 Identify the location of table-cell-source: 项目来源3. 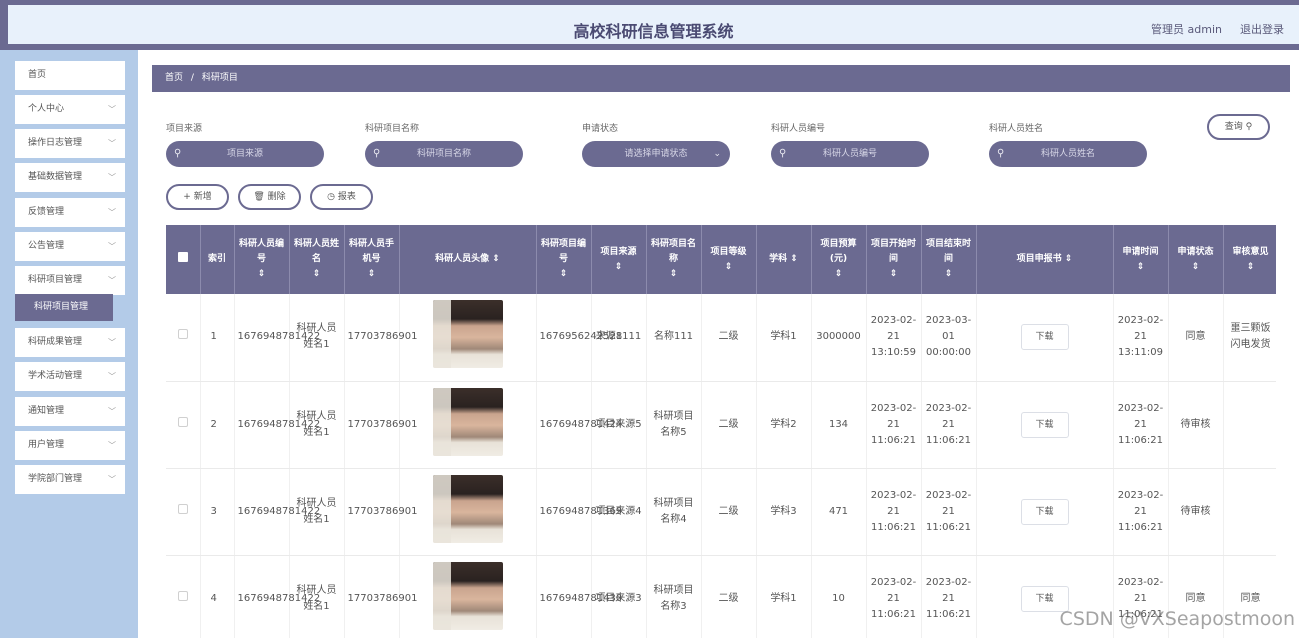
(619, 596).